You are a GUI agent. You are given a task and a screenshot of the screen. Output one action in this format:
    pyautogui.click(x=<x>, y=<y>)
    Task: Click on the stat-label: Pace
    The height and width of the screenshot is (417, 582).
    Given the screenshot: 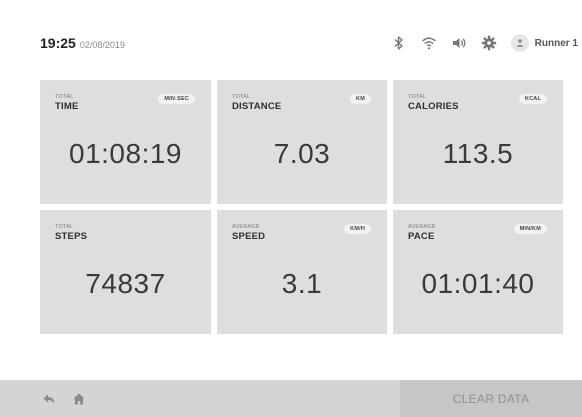 What is the action you would take?
    pyautogui.click(x=421, y=236)
    